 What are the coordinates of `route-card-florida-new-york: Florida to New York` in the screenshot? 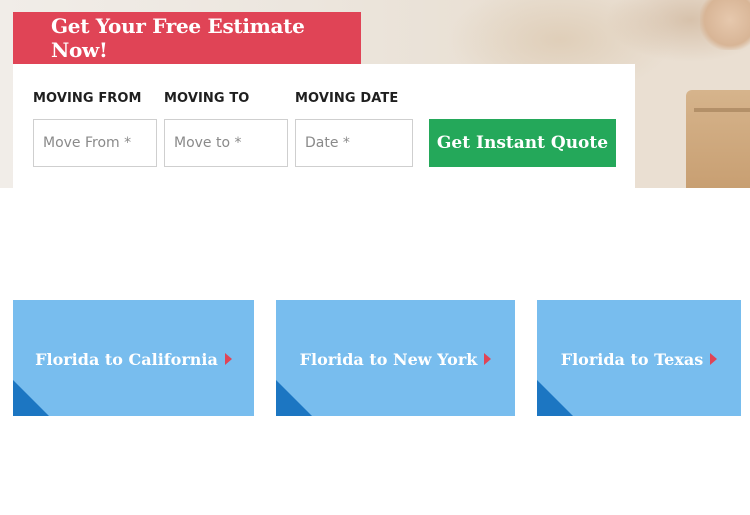 It's located at (395, 358).